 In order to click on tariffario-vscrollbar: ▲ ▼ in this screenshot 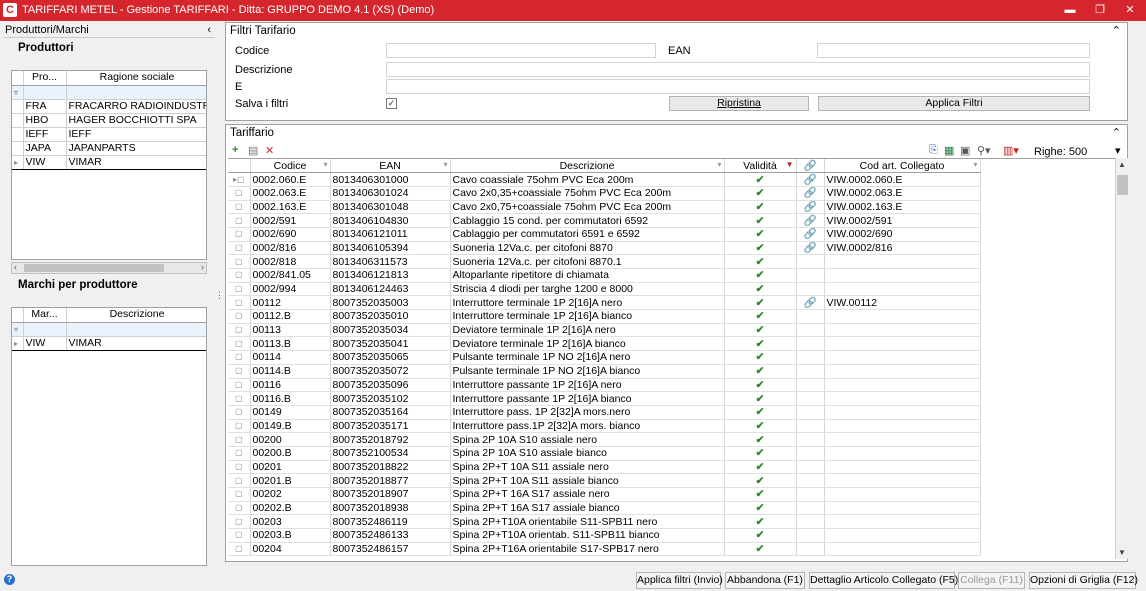, I will do `click(1121, 358)`.